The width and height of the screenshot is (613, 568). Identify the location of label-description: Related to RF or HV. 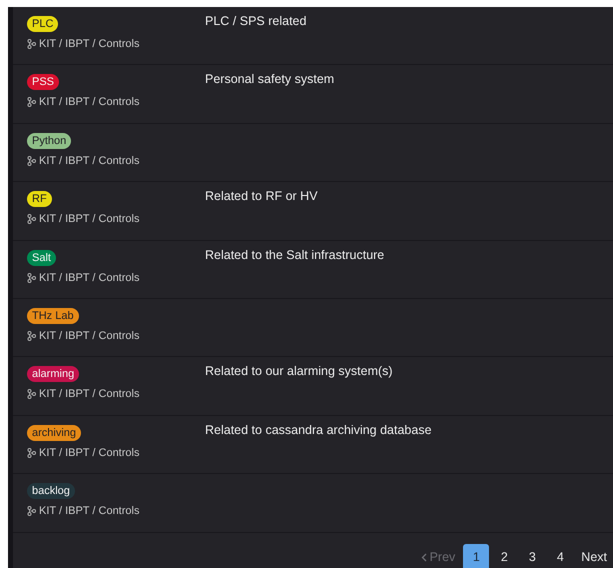
(261, 197).